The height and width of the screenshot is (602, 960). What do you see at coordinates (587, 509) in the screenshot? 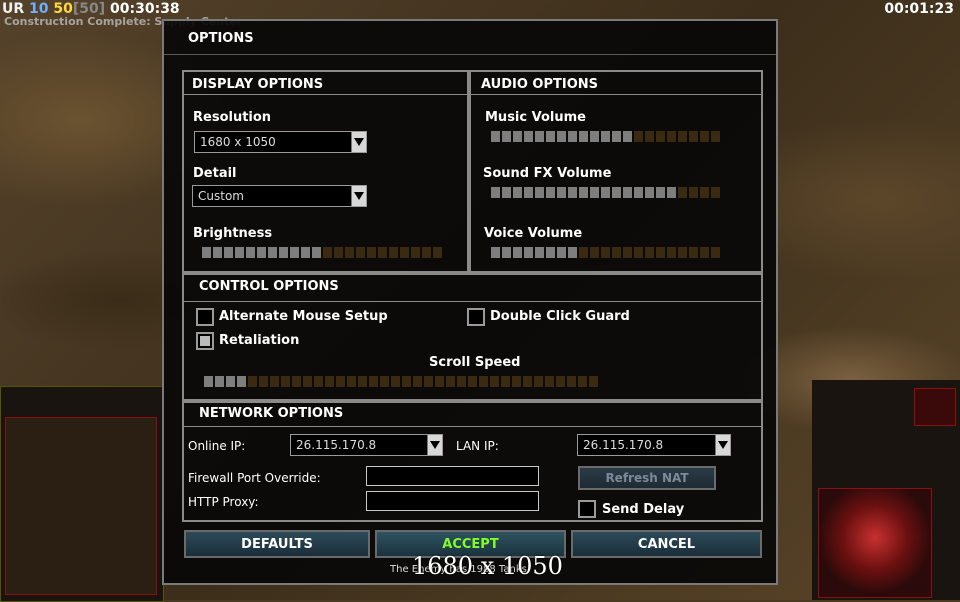
I see `send-delay-checkbox` at bounding box center [587, 509].